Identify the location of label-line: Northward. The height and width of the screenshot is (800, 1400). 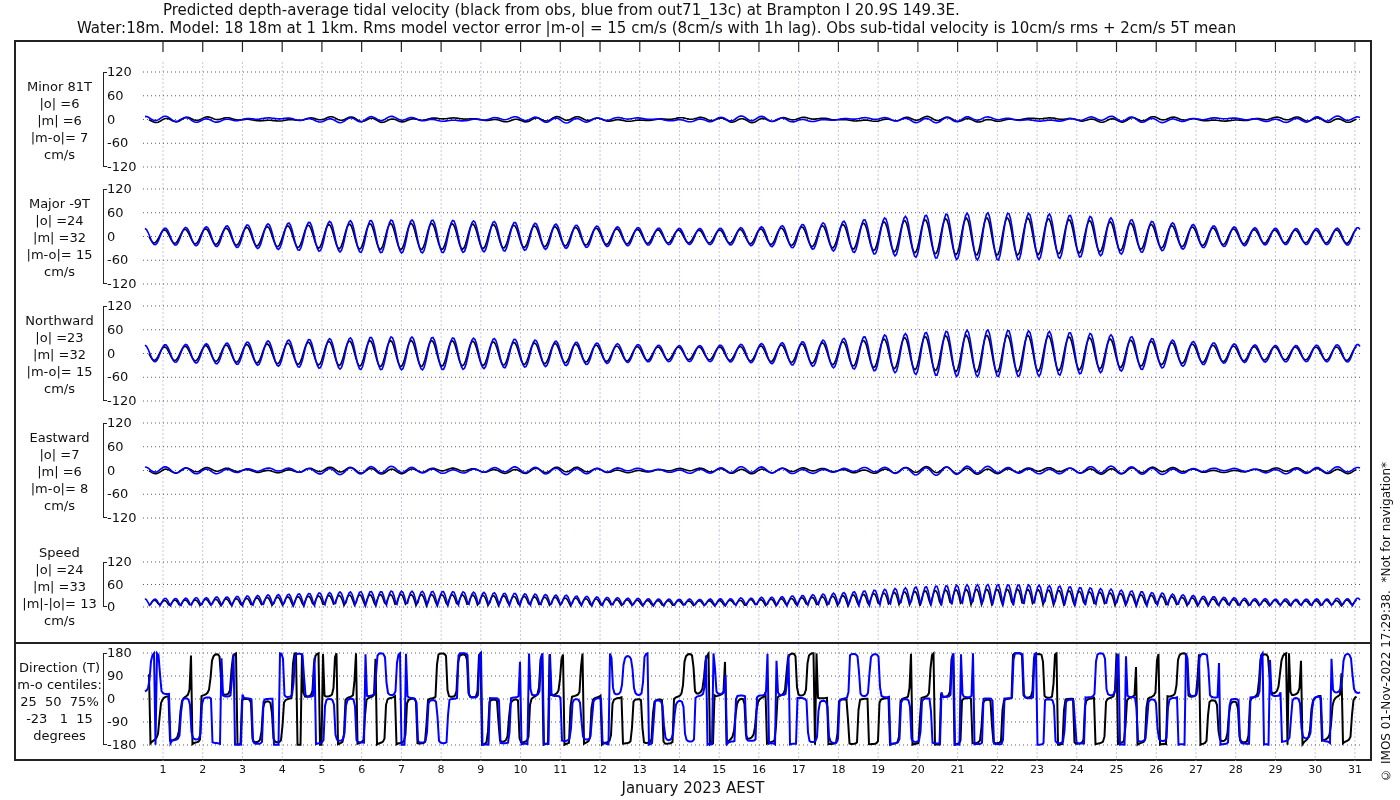
(59, 320).